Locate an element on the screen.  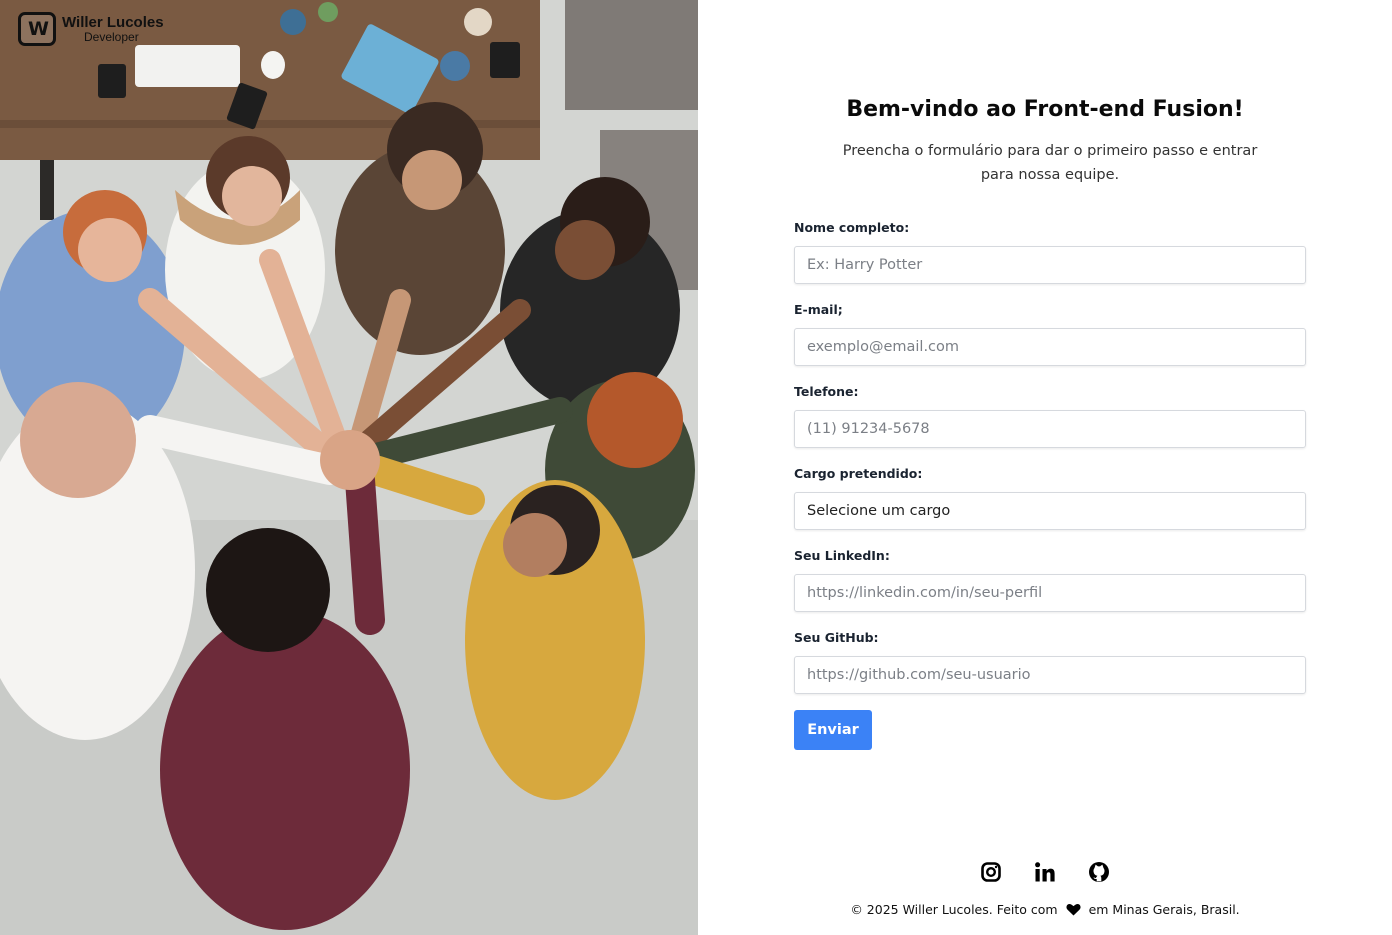
brand-name: Willer Lucoles is located at coordinates (113, 22).